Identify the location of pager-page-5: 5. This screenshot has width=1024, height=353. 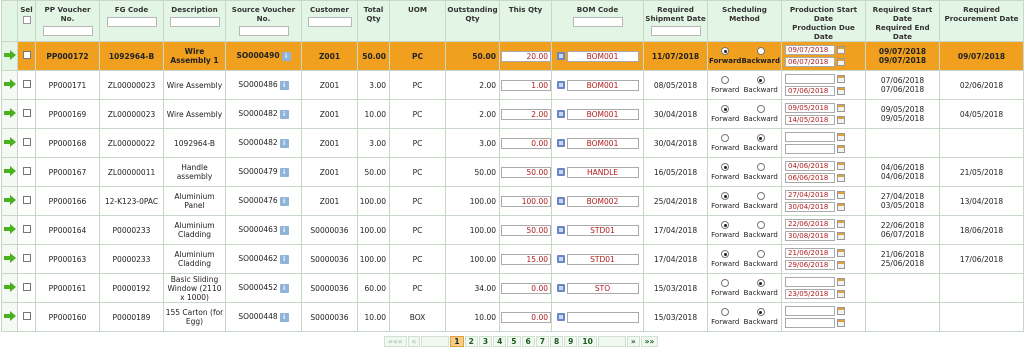
(514, 341).